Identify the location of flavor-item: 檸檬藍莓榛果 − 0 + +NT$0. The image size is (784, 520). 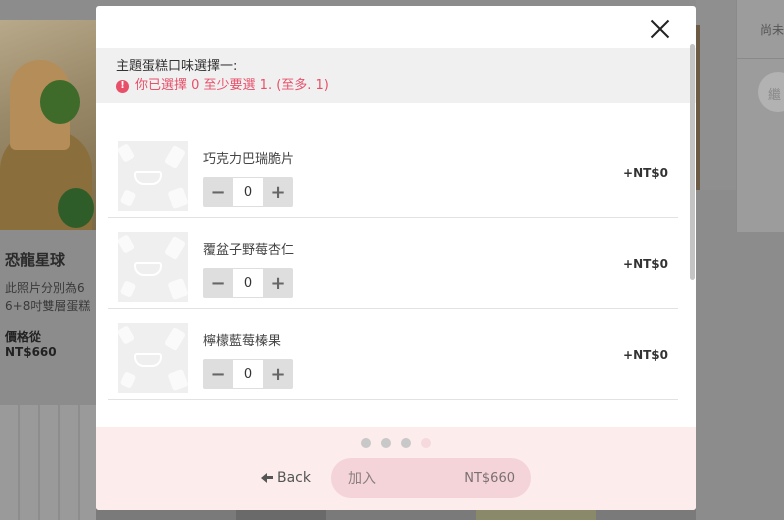
(393, 355).